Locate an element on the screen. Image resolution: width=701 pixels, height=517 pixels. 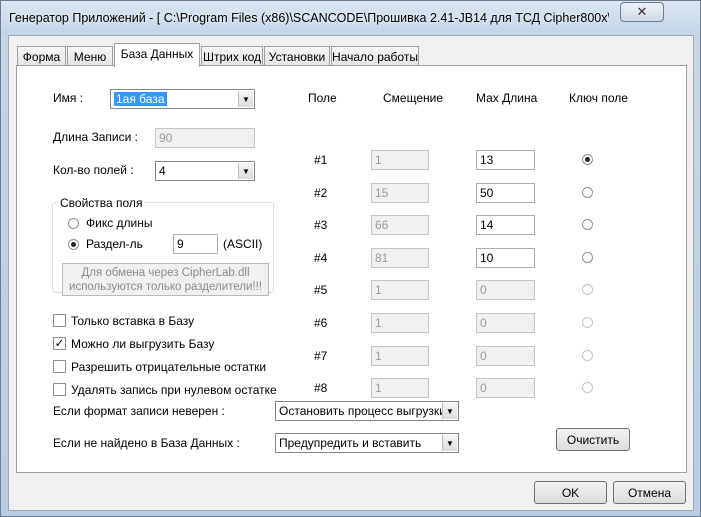
ascii-label: (ASCII) is located at coordinates (243, 244).